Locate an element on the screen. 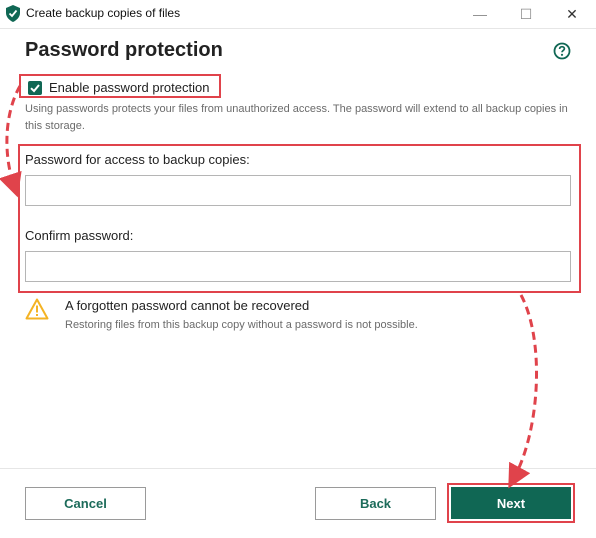 The width and height of the screenshot is (596, 538). arrow-to-fields is located at coordinates (11, 141).